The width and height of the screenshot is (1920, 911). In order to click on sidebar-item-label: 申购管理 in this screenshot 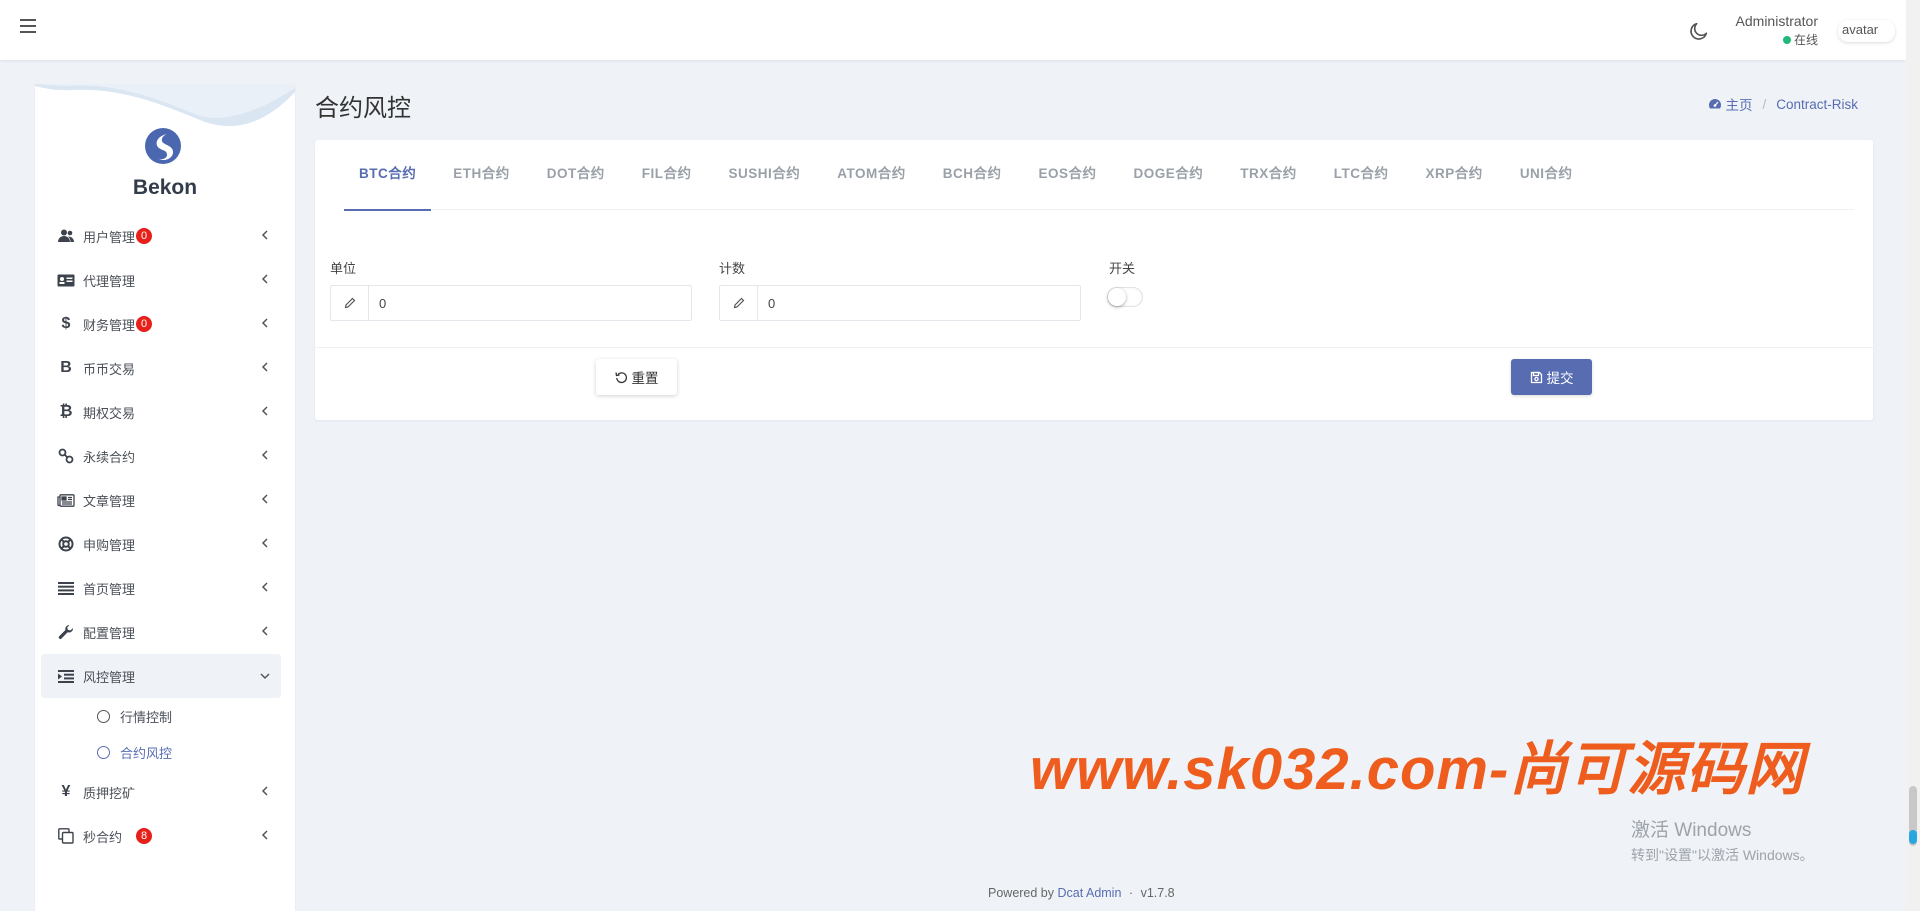, I will do `click(109, 545)`.